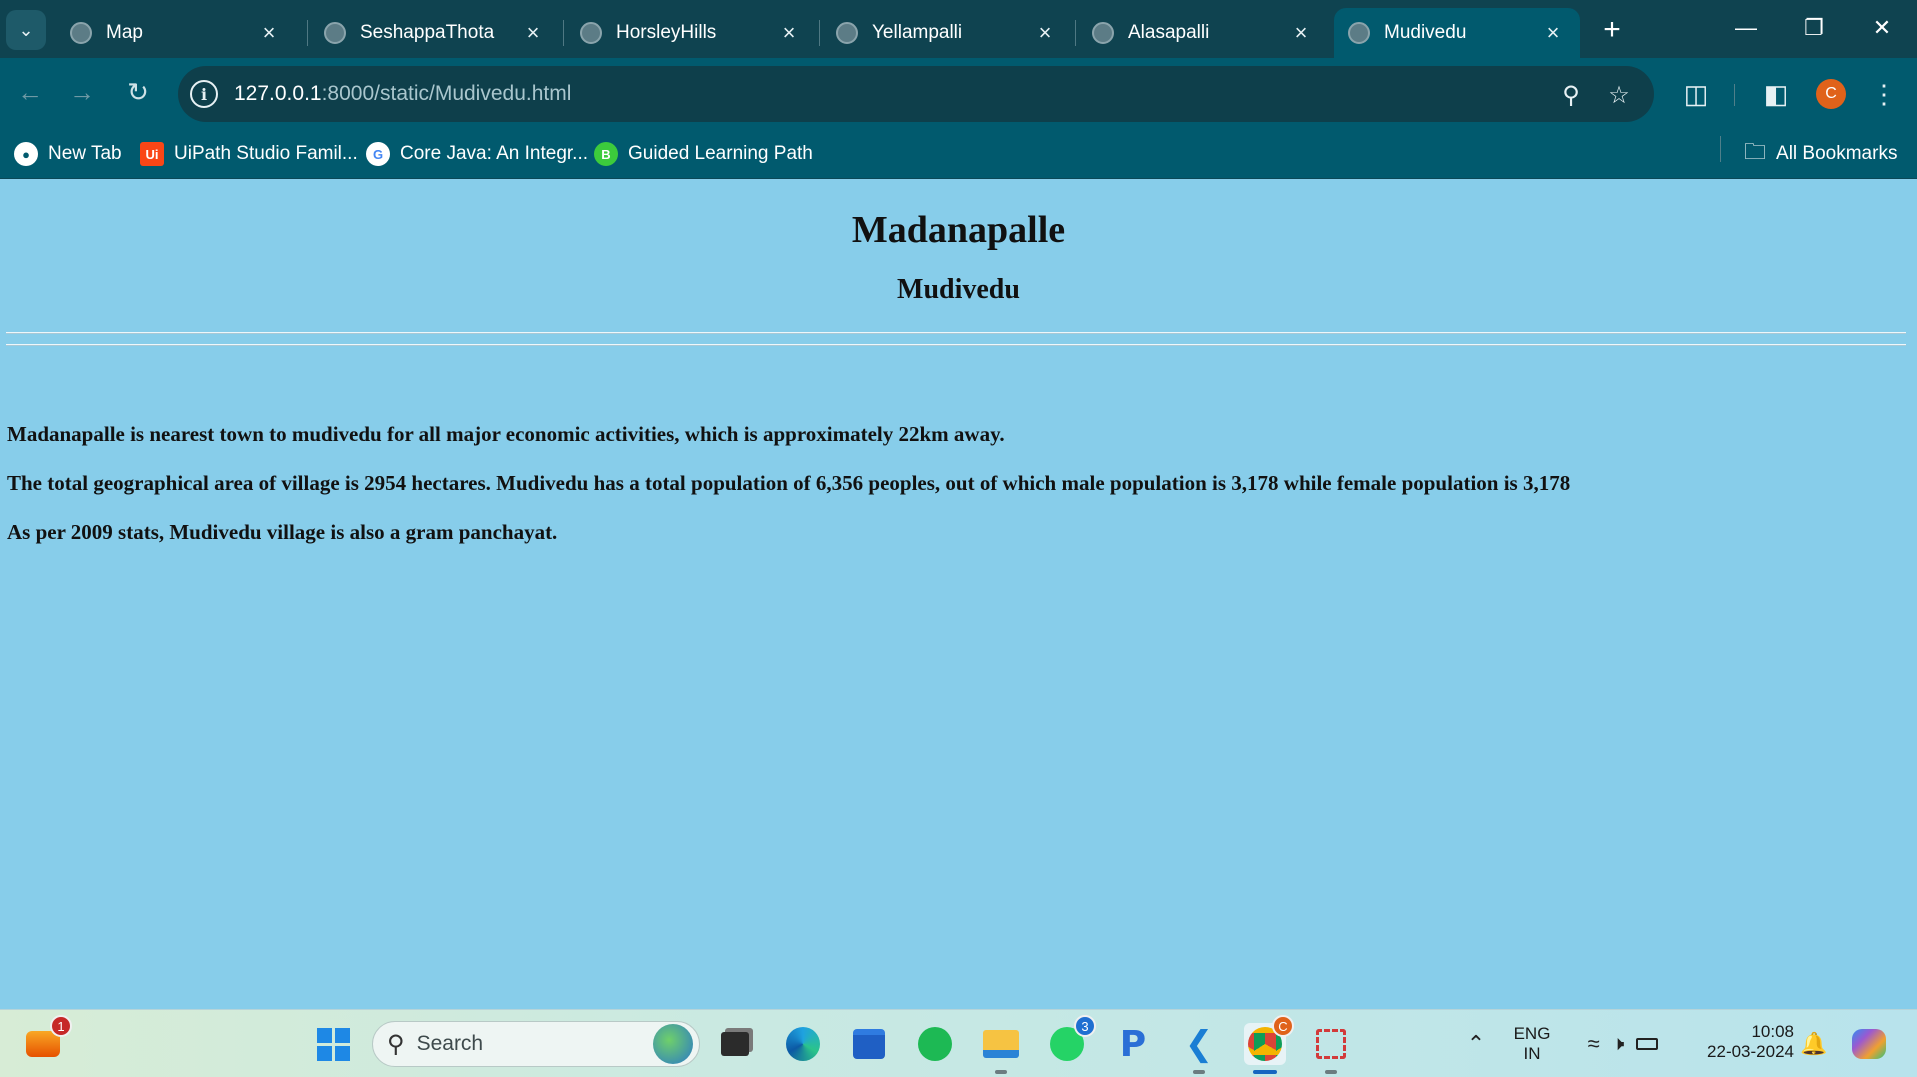 The height and width of the screenshot is (1077, 1917). Describe the element at coordinates (1869, 1044) in the screenshot. I see `copilot-button` at that location.